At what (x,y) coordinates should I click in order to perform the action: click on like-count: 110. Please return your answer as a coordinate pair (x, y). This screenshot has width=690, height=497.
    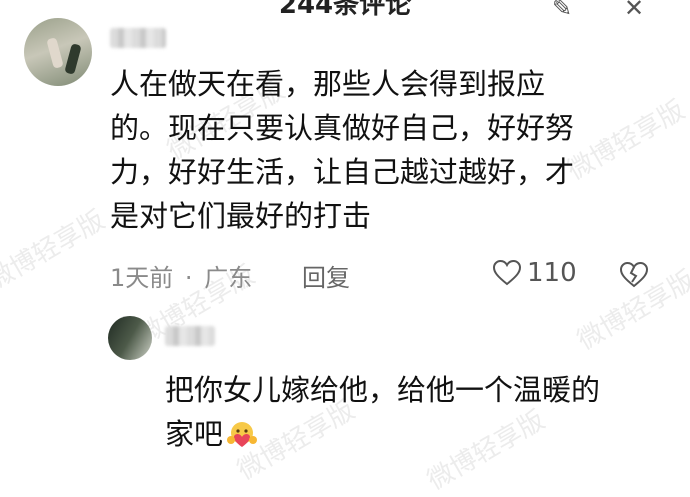
    Looking at the image, I should click on (552, 273).